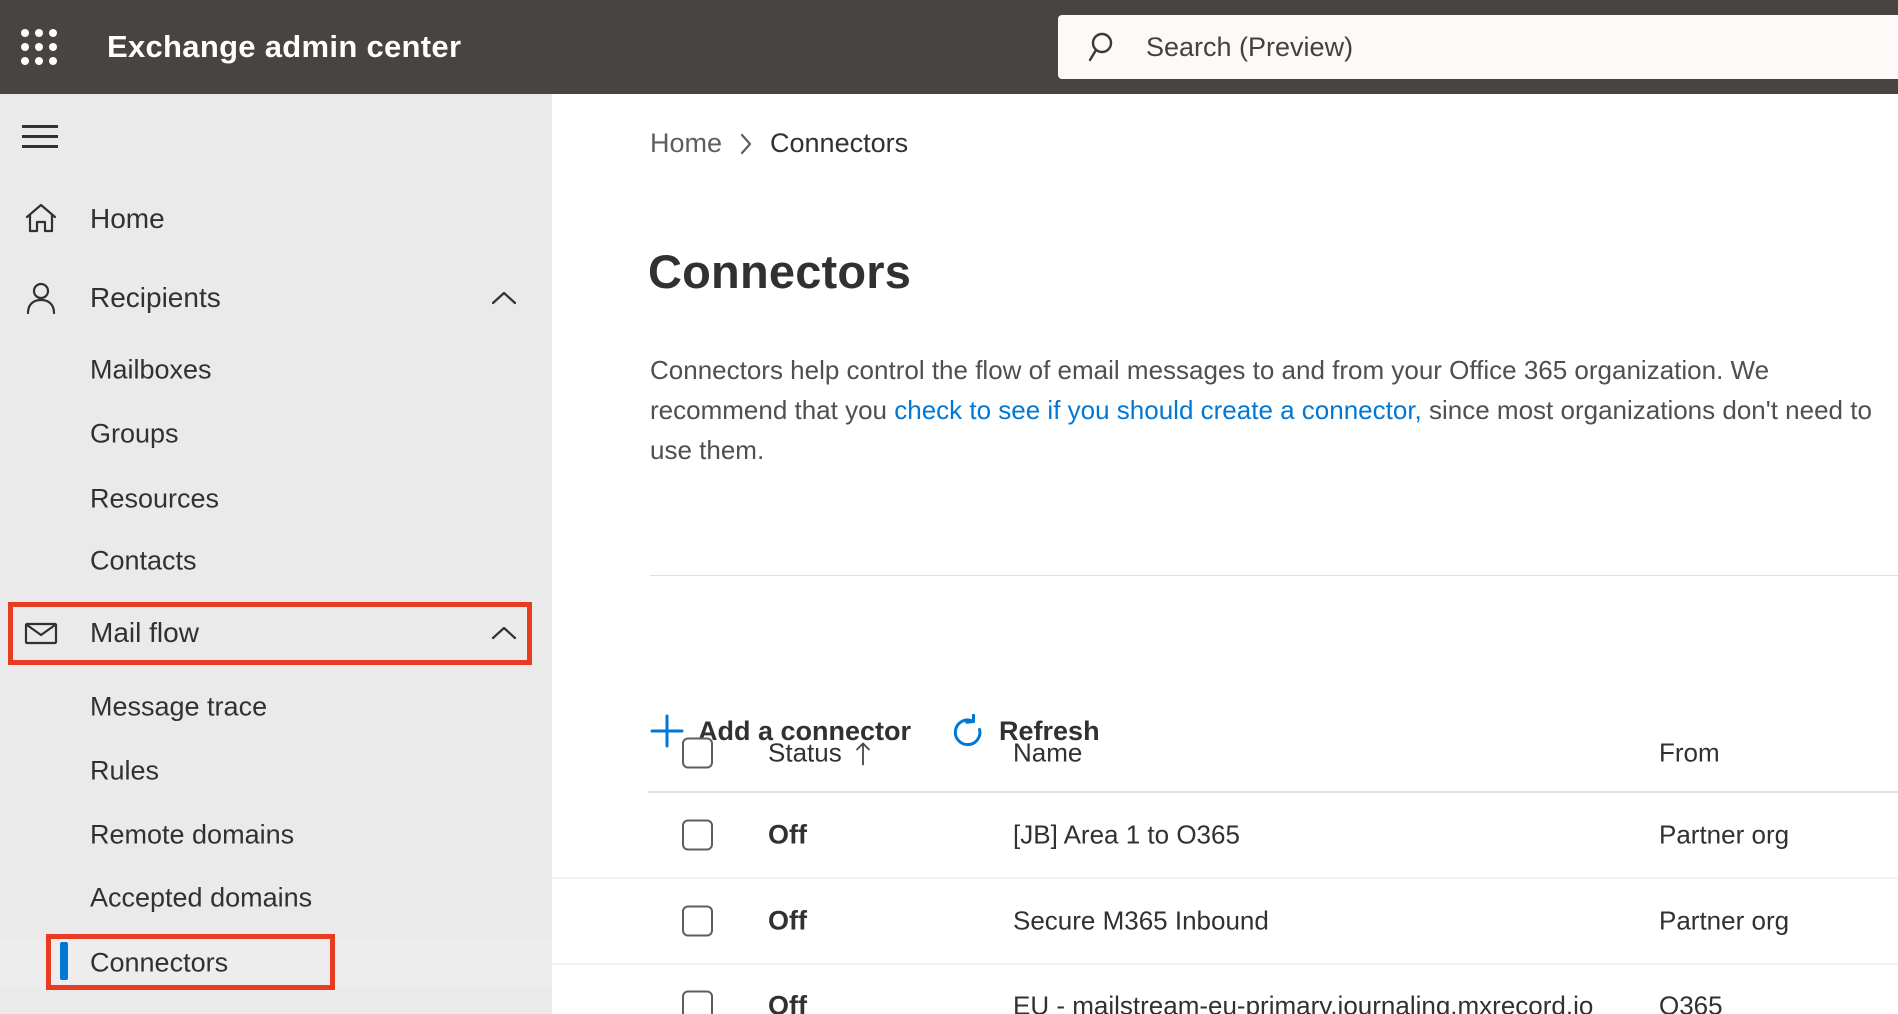 The width and height of the screenshot is (1898, 1014). I want to click on table-header-row: Status Name From, so click(1225, 753).